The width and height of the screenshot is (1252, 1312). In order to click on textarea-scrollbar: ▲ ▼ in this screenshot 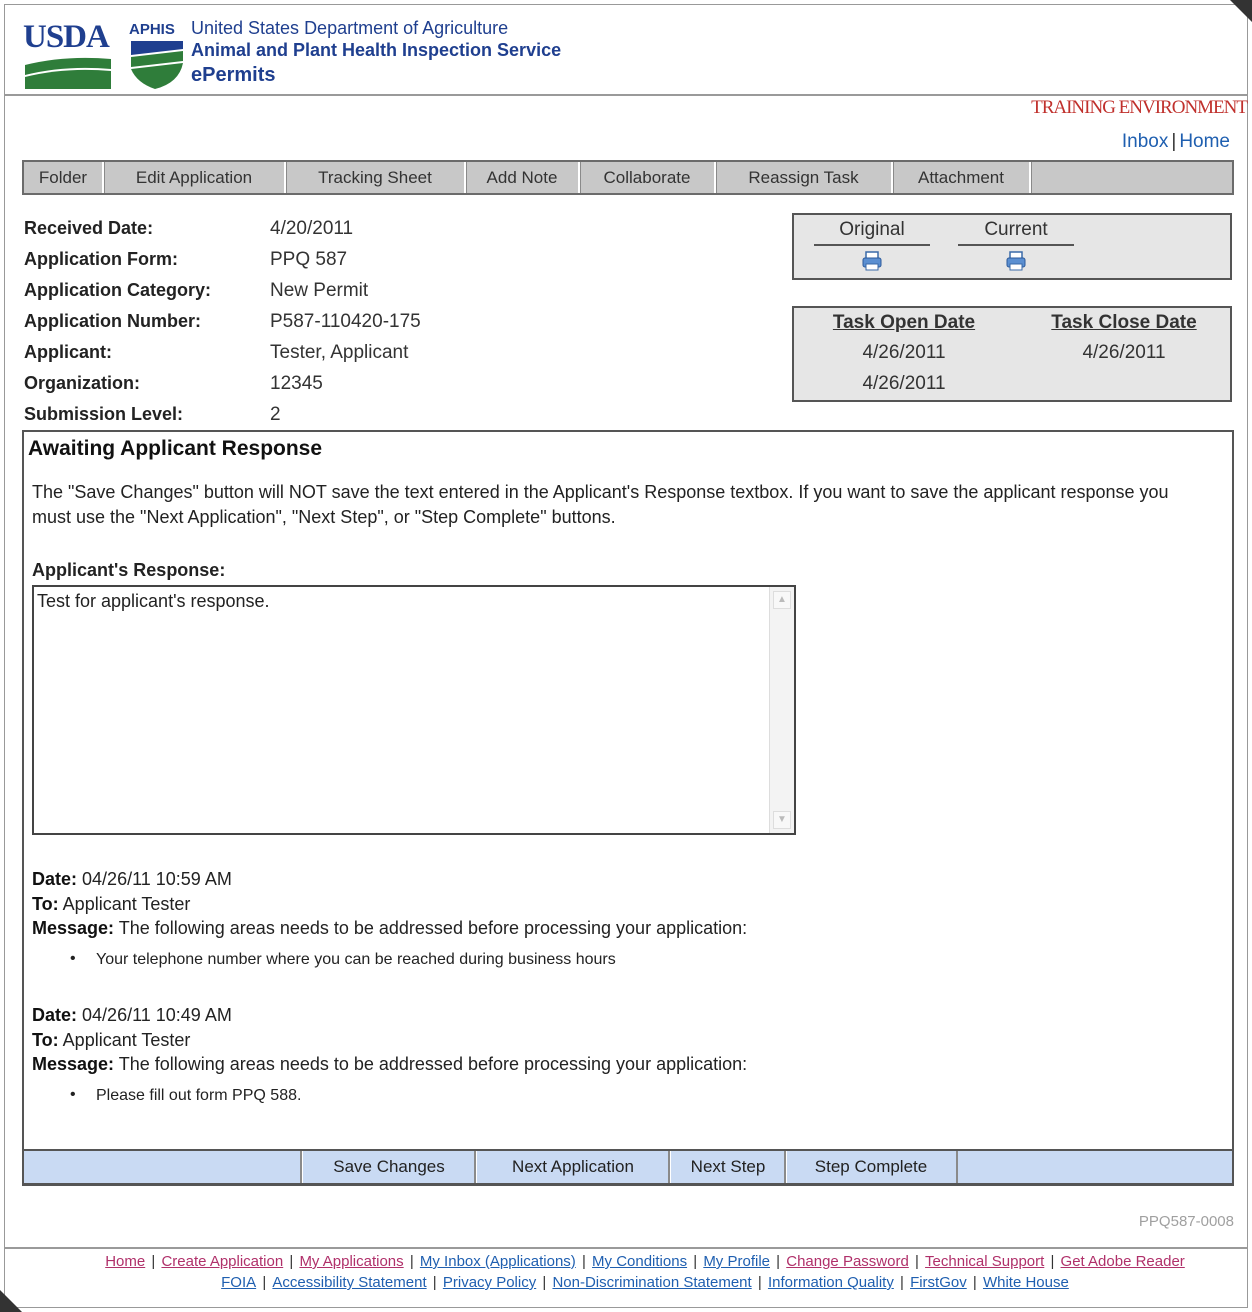, I will do `click(781, 710)`.